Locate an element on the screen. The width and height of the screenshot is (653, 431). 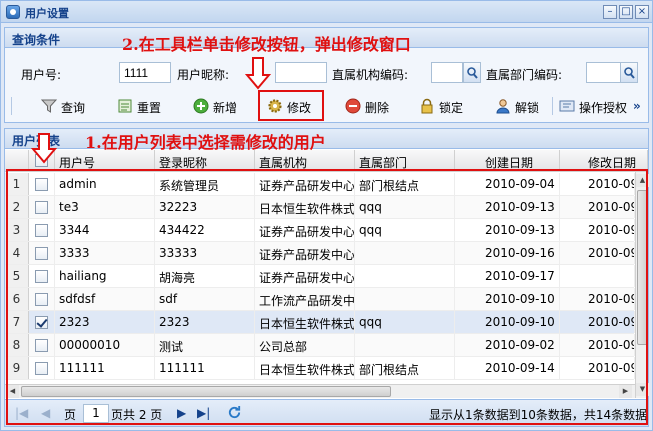
close-button: × is located at coordinates (642, 12).